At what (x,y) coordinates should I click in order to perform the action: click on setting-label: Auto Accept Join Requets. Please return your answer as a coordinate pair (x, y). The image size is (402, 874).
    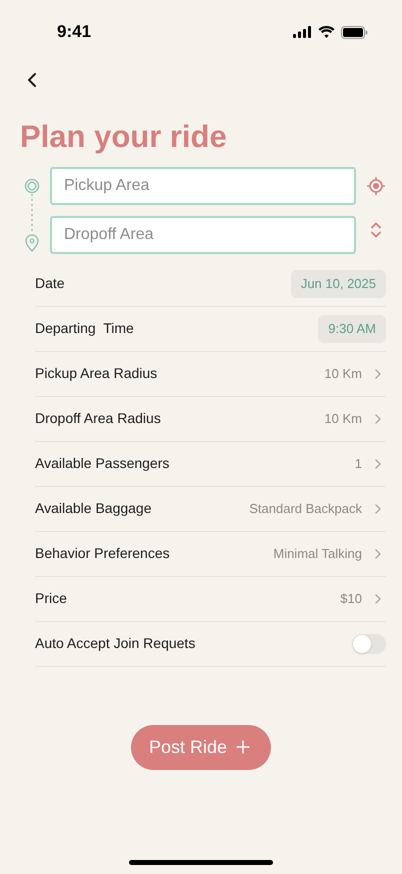
    Looking at the image, I should click on (115, 644).